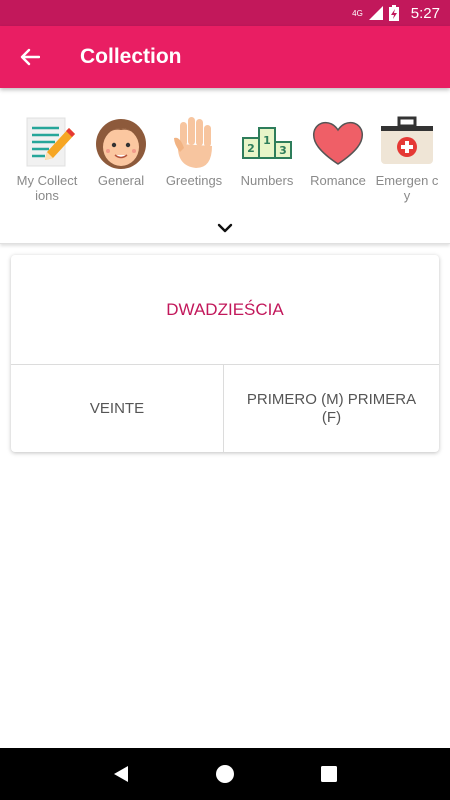  I want to click on category-general: General, so click(121, 151).